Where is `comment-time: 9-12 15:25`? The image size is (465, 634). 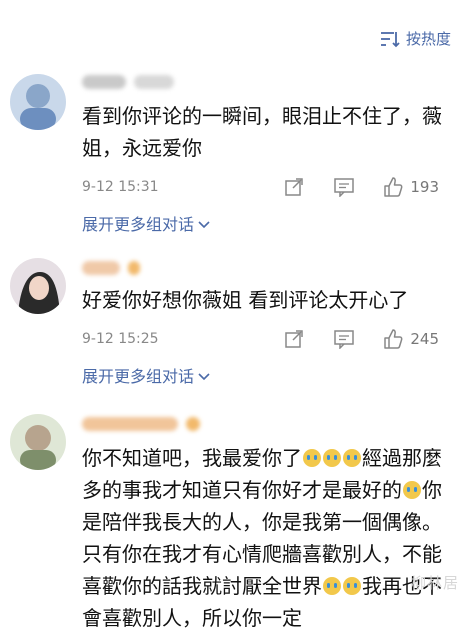 comment-time: 9-12 15:25 is located at coordinates (120, 339).